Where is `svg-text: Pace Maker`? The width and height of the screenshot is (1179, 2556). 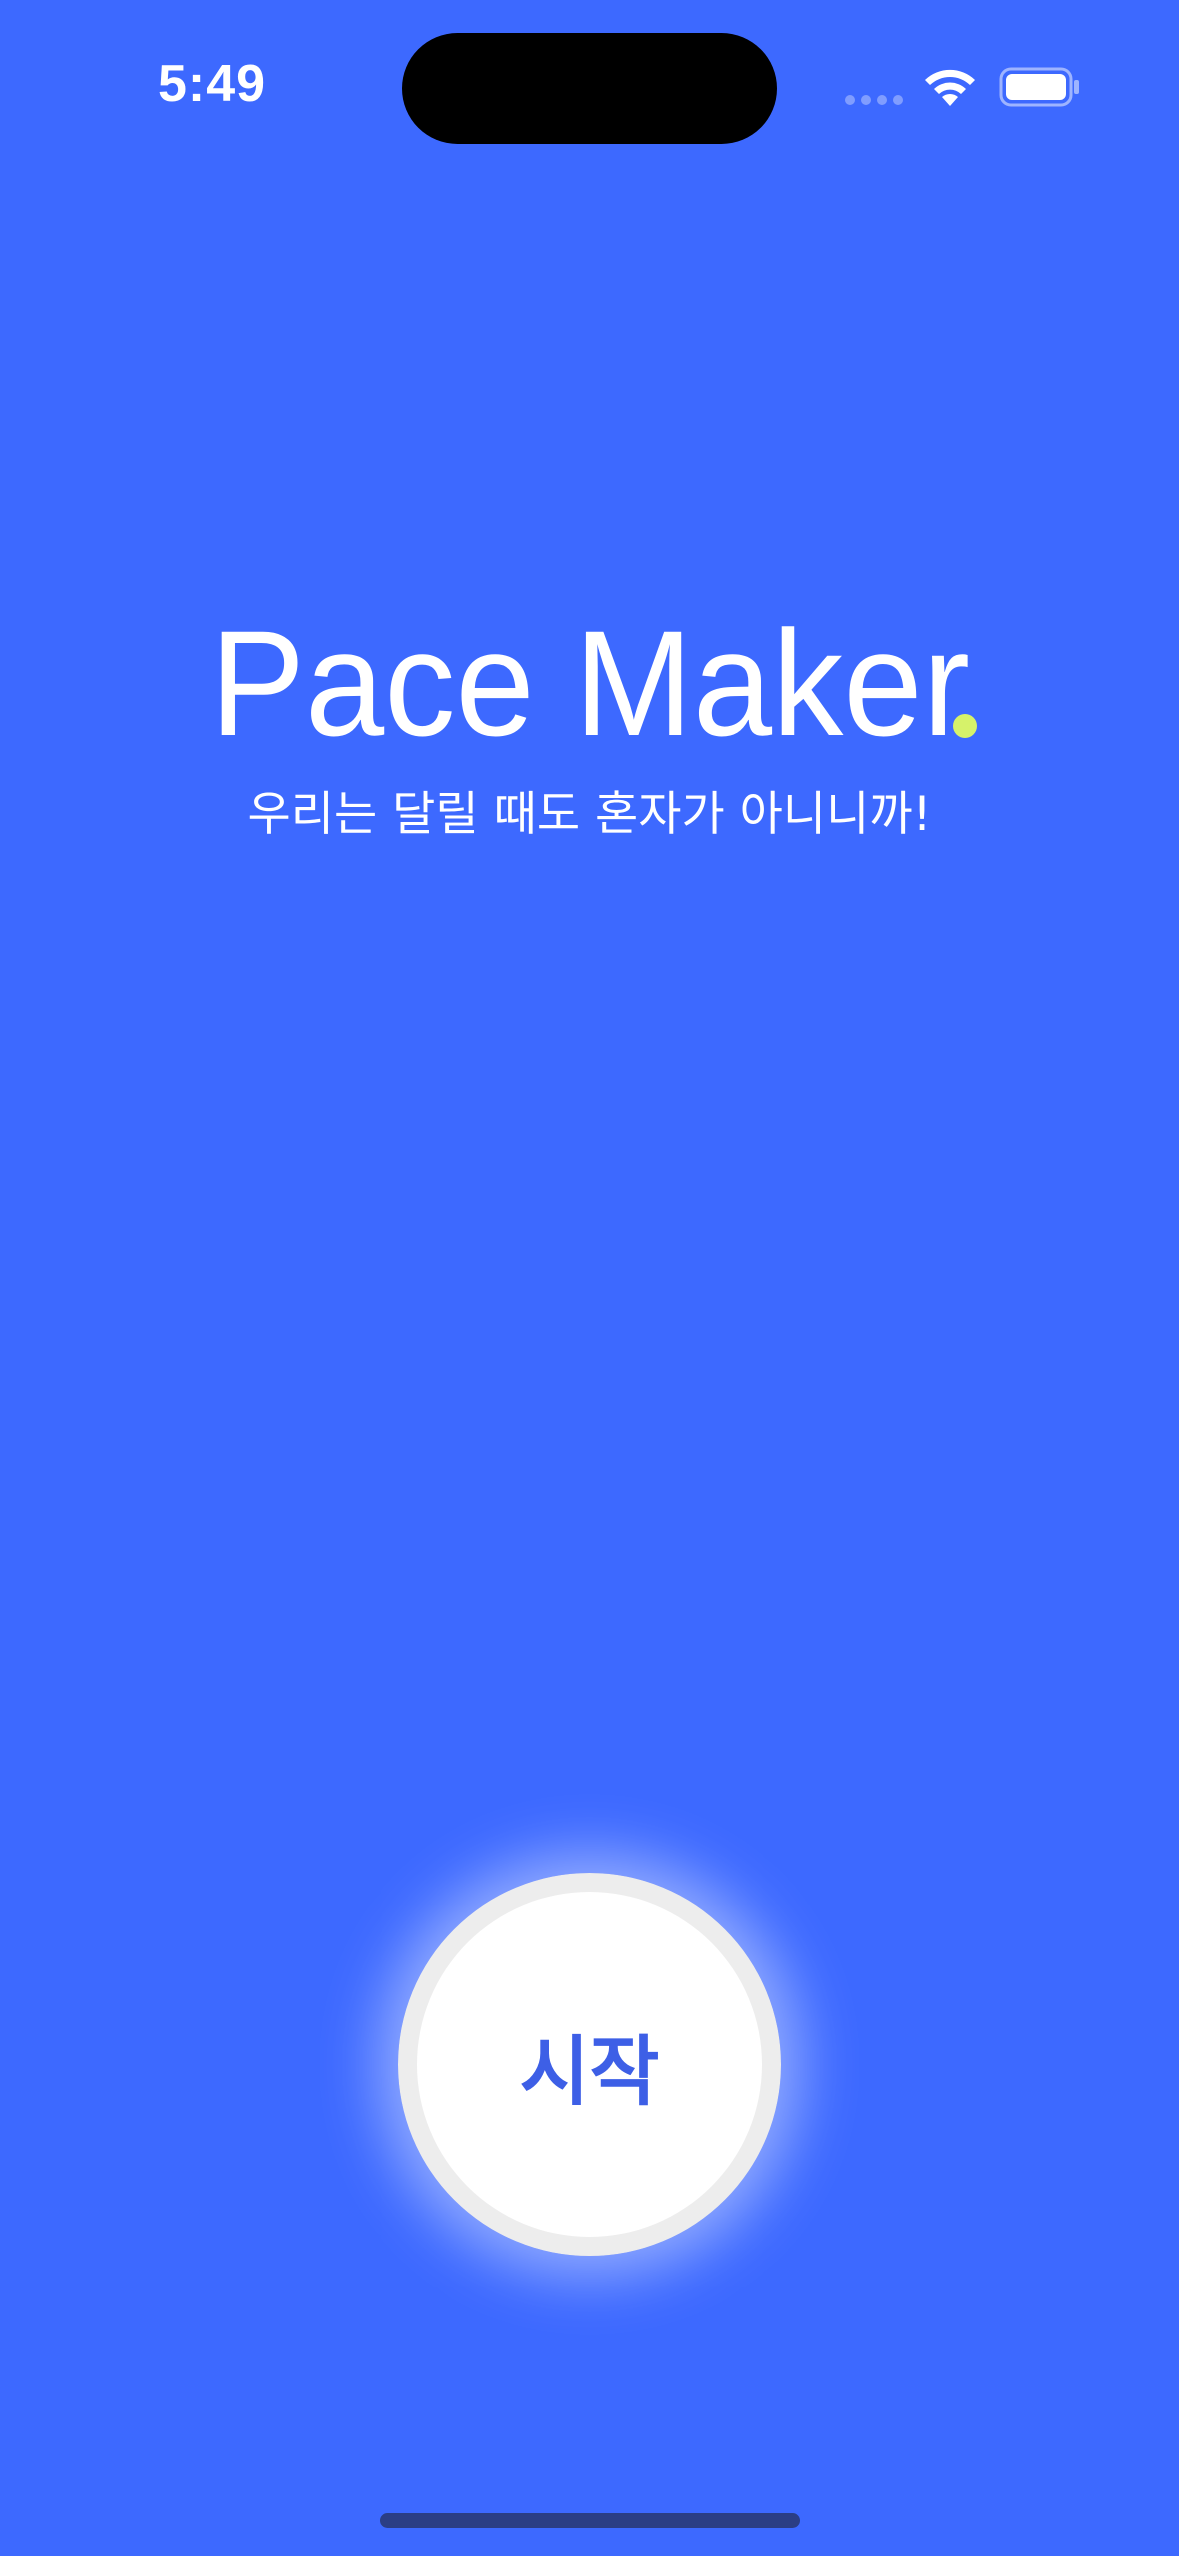 svg-text: Pace Maker is located at coordinates (590, 675).